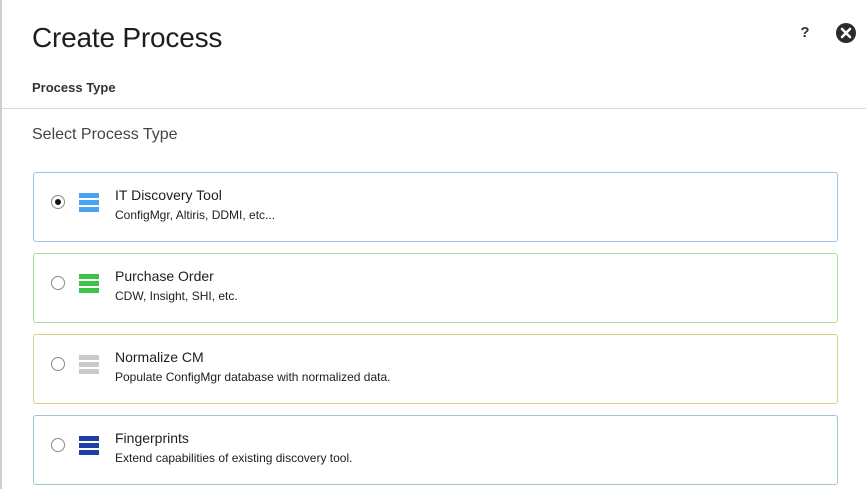 This screenshot has width=866, height=489. What do you see at coordinates (168, 195) in the screenshot?
I see `option-title: IT Discovery Tool` at bounding box center [168, 195].